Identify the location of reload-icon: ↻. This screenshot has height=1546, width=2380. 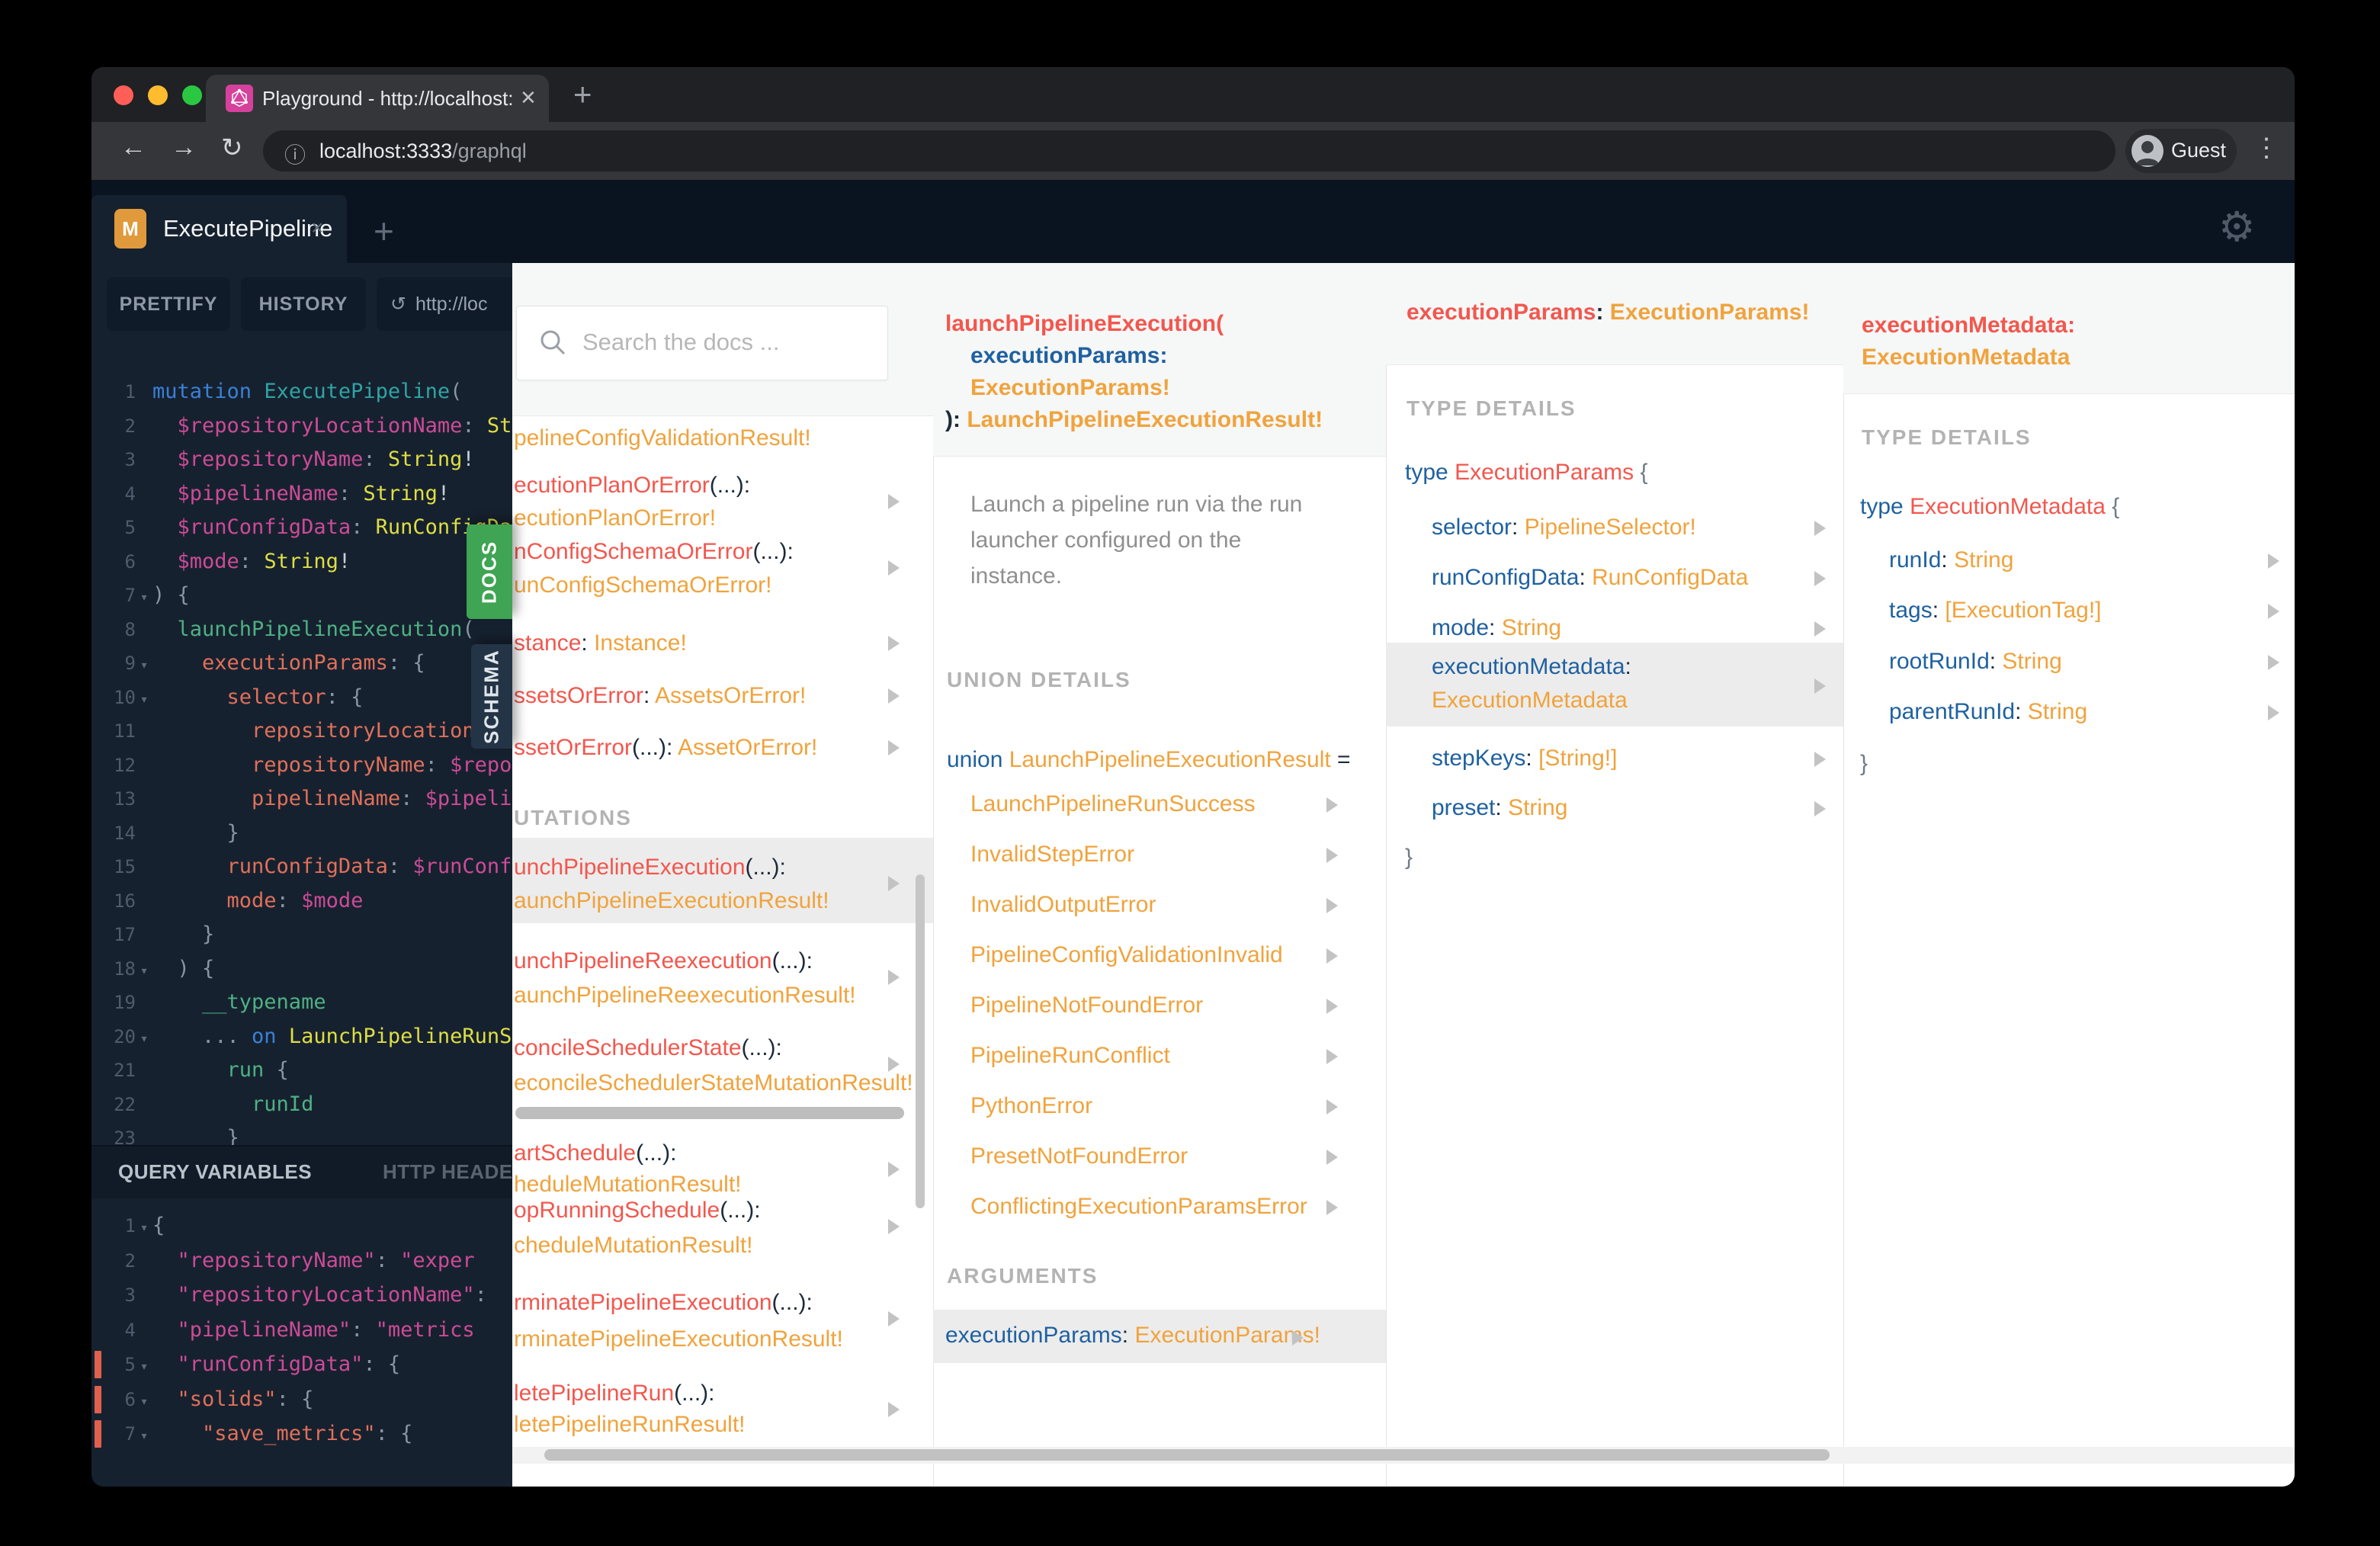
(232, 148).